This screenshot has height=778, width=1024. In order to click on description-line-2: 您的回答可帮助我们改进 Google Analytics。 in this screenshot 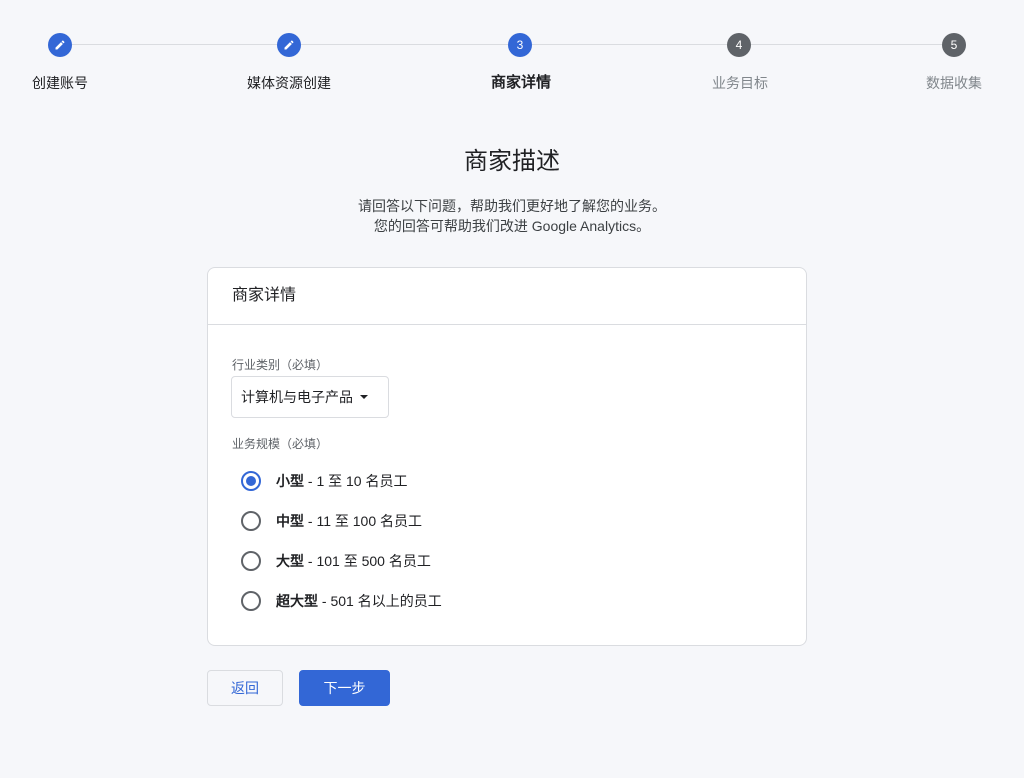, I will do `click(512, 226)`.